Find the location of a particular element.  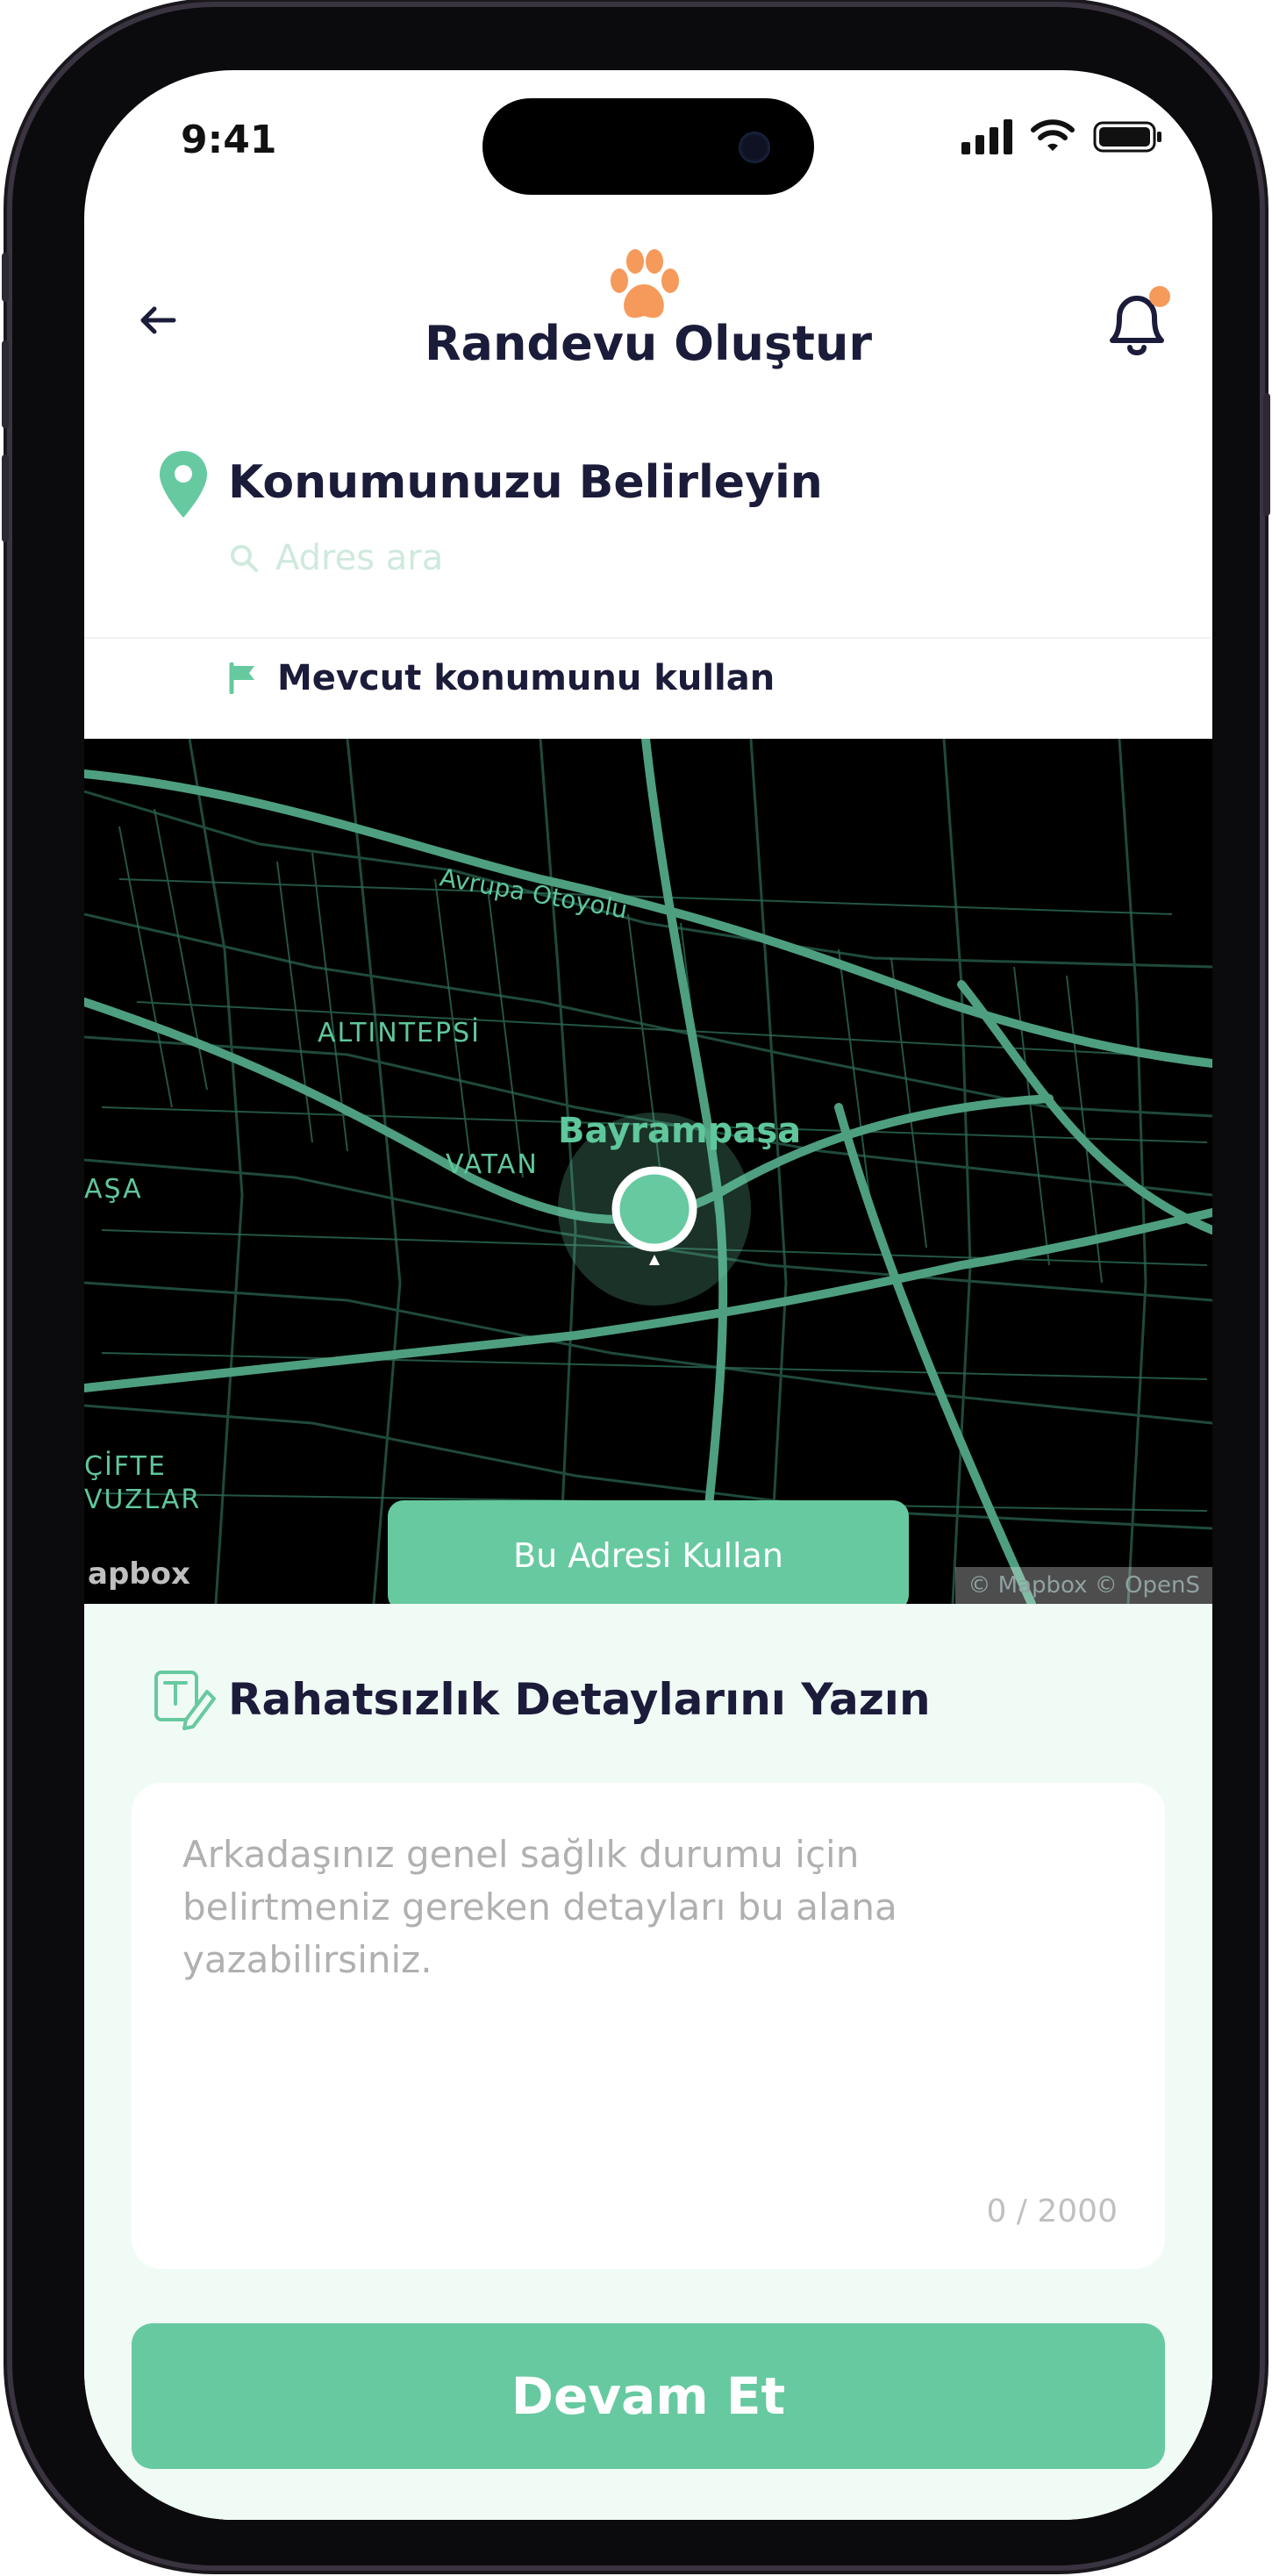

volume-up-button is located at coordinates (5, 384).